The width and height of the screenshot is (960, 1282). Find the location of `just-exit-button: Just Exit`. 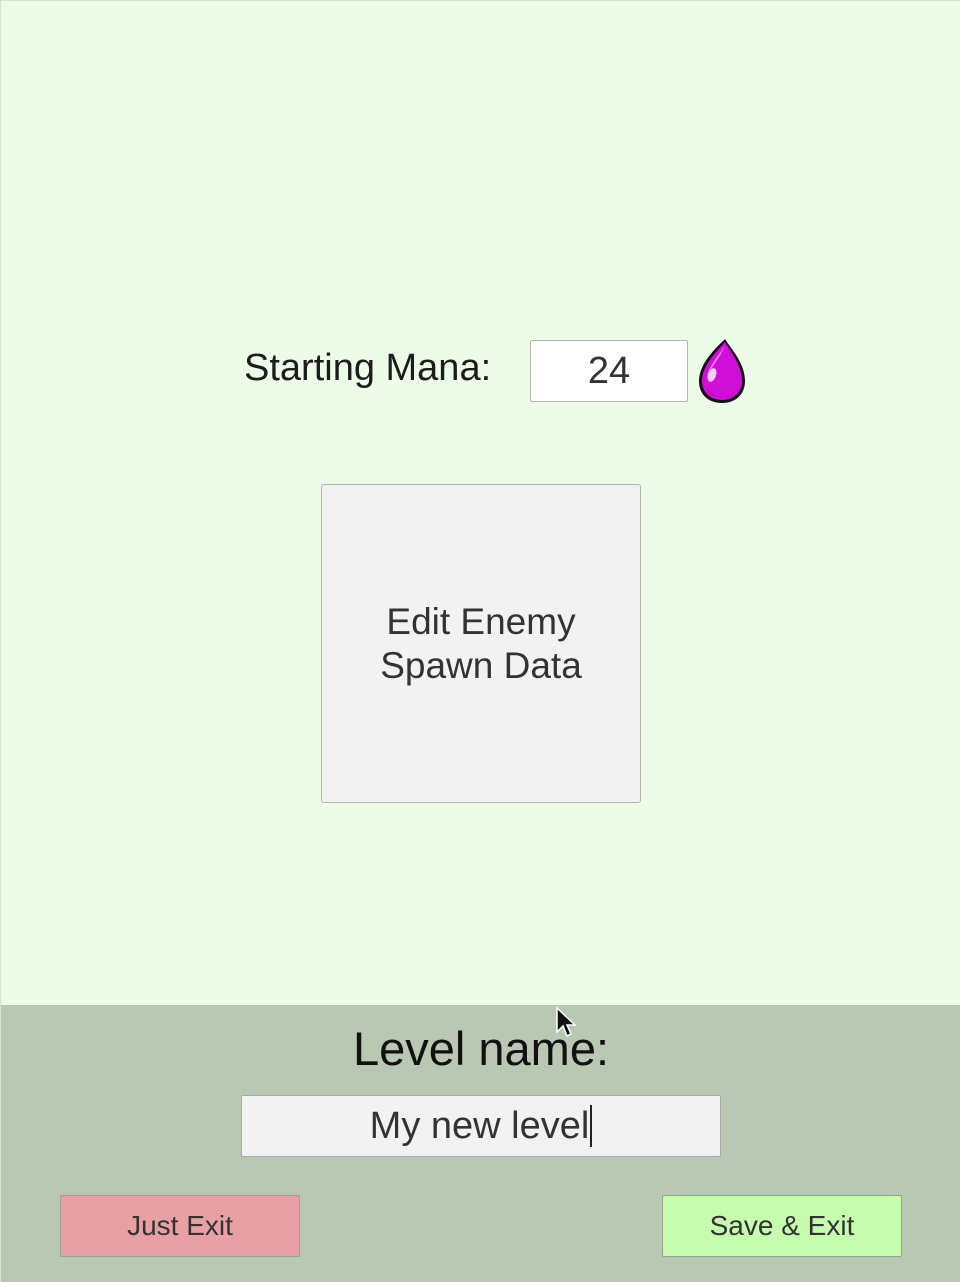

just-exit-button: Just Exit is located at coordinates (180, 1226).